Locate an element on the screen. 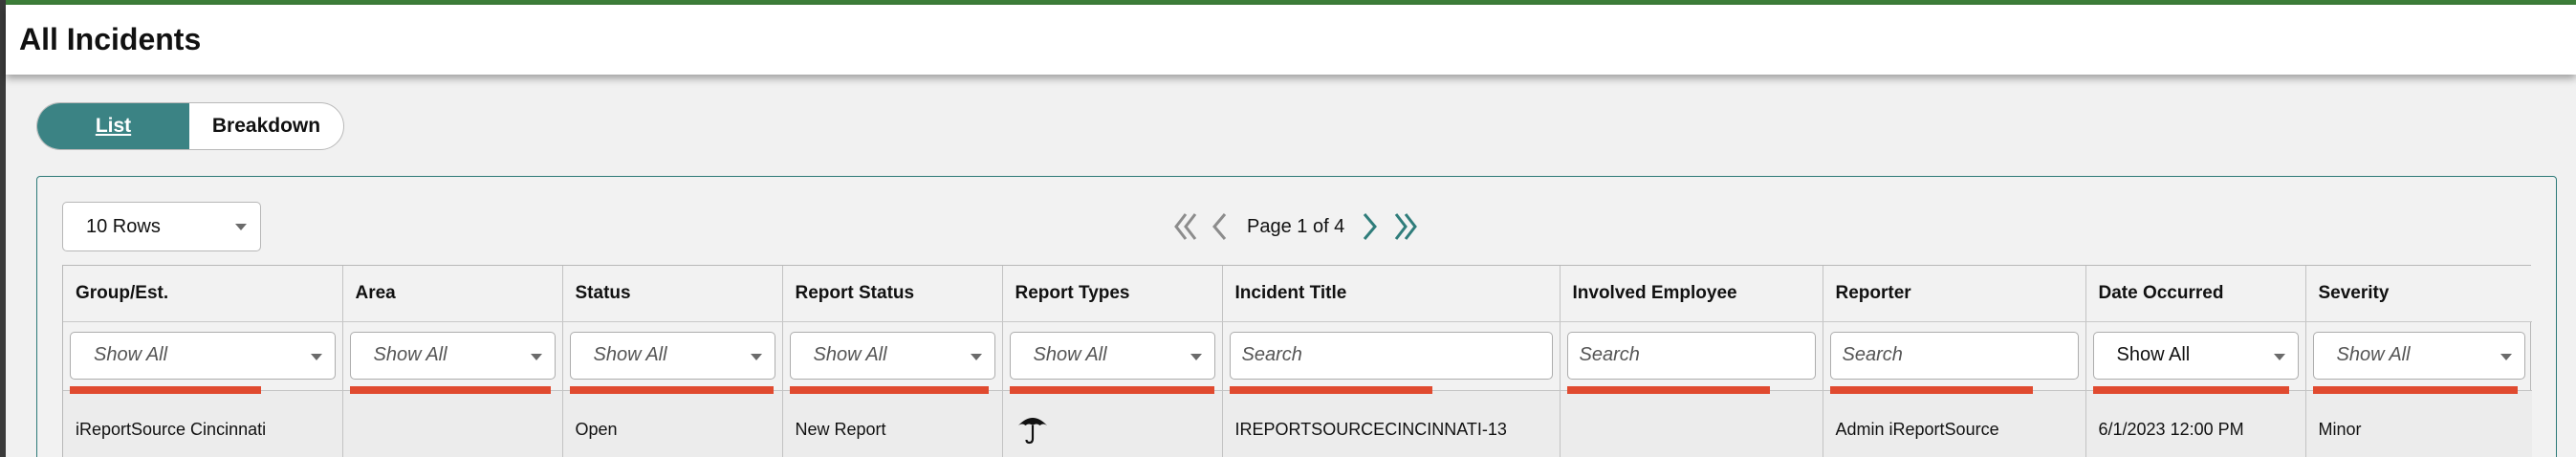  filter-cell-report-status: Show All is located at coordinates (892, 357).